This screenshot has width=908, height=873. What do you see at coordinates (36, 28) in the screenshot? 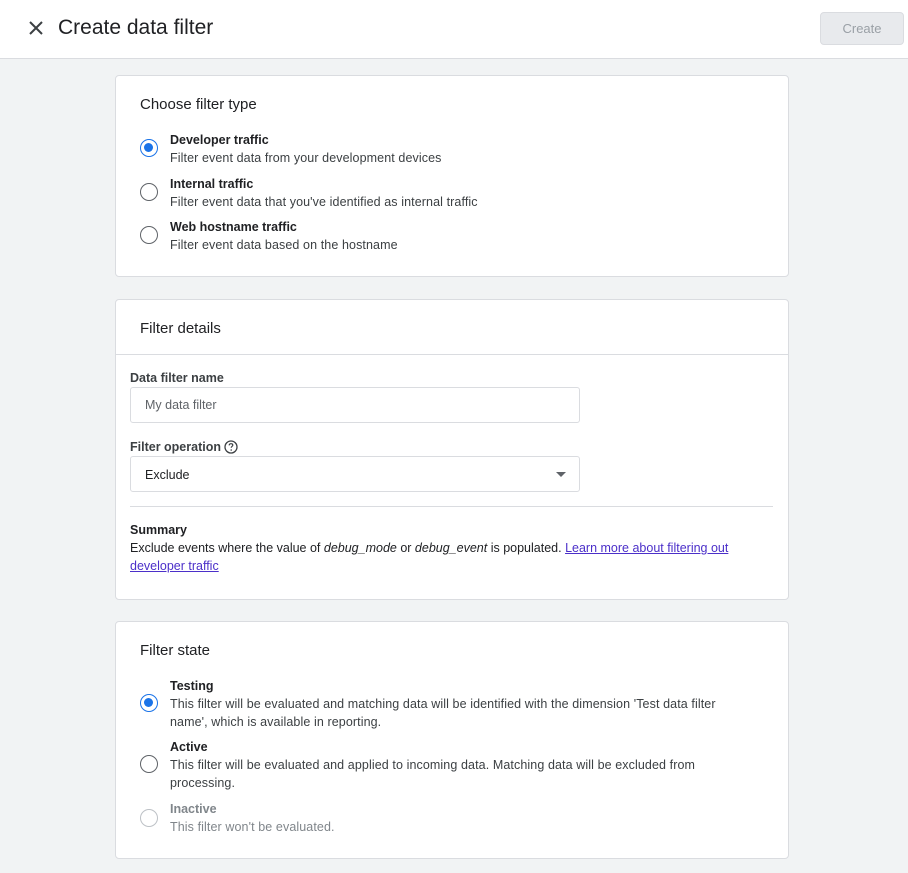
I see `close-icon` at bounding box center [36, 28].